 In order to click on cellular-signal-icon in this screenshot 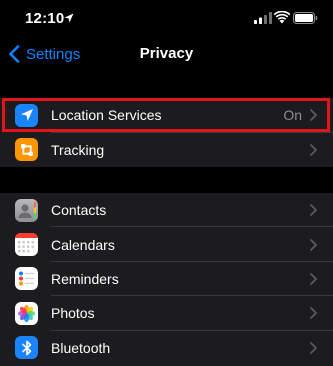, I will do `click(263, 18)`.